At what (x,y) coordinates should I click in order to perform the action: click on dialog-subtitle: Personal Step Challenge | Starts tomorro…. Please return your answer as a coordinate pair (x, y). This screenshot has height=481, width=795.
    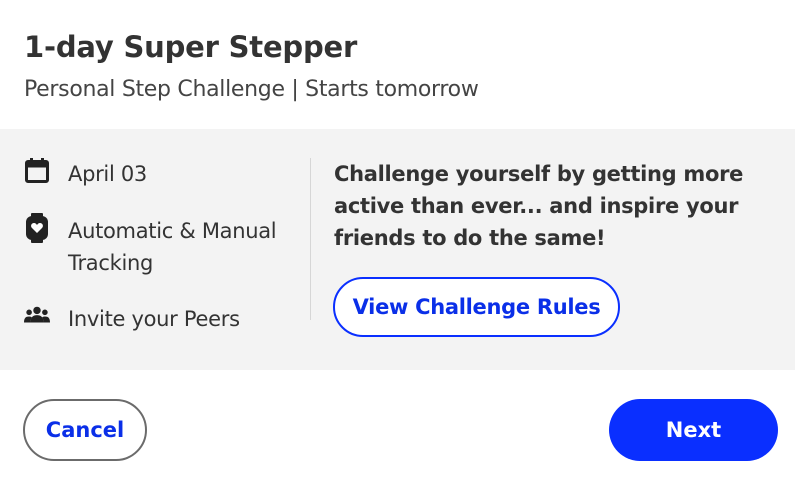
    Looking at the image, I should click on (251, 89).